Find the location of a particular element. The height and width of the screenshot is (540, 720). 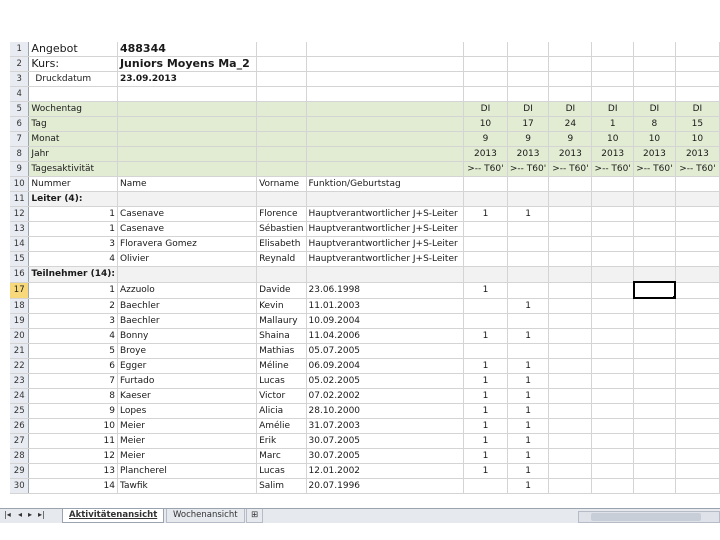

day-monat: 10 is located at coordinates (613, 139).